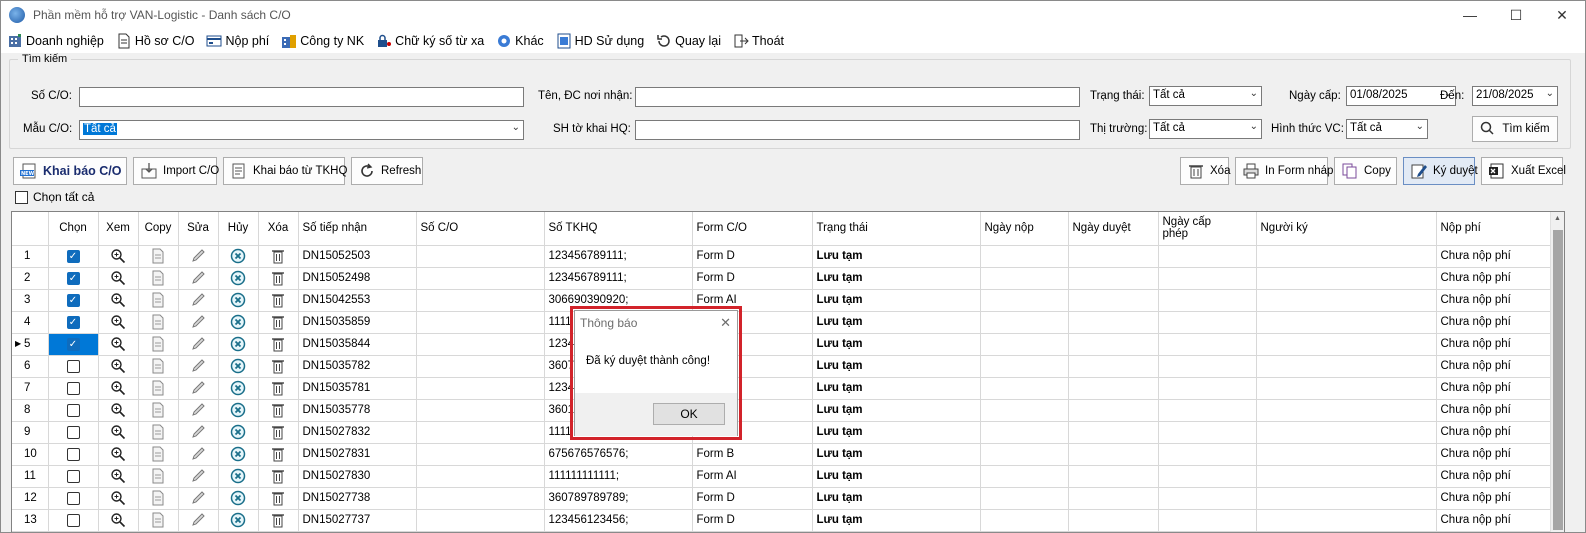 This screenshot has width=1586, height=533. What do you see at coordinates (1387, 129) in the screenshot?
I see `hinh-thuc-select: Tất cả ⌄` at bounding box center [1387, 129].